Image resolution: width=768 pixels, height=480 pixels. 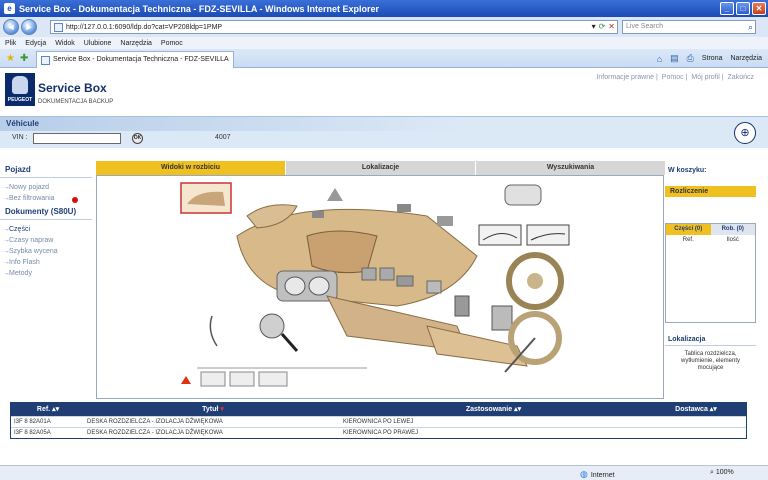 I want to click on vehicle-code: 4007, so click(x=223, y=137).